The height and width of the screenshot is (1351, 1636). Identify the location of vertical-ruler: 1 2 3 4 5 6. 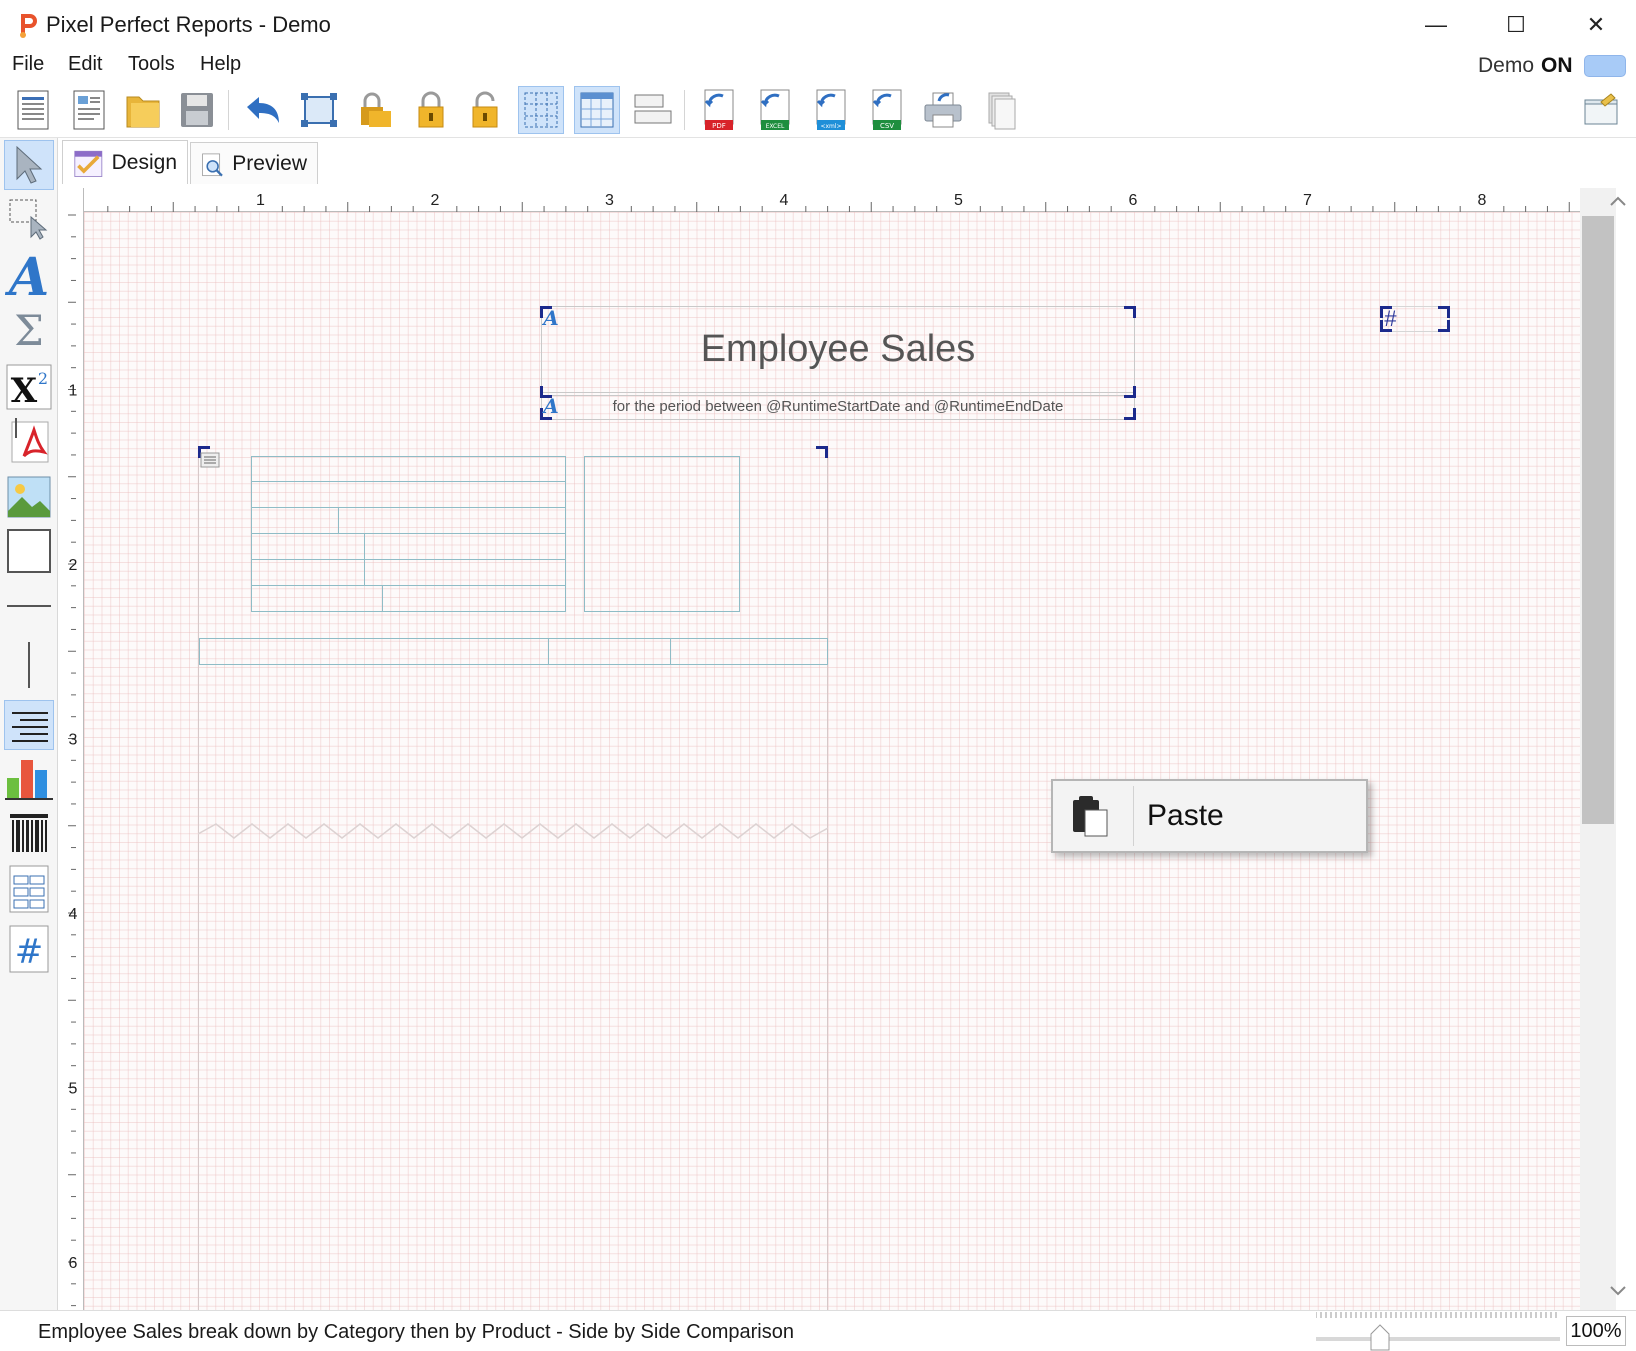
(73, 749).